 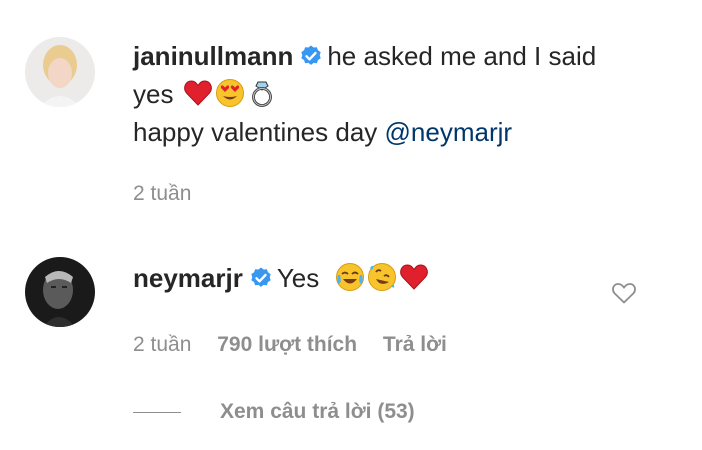 I want to click on view-replies-button: Xem câu trả lời (53), so click(x=274, y=412).